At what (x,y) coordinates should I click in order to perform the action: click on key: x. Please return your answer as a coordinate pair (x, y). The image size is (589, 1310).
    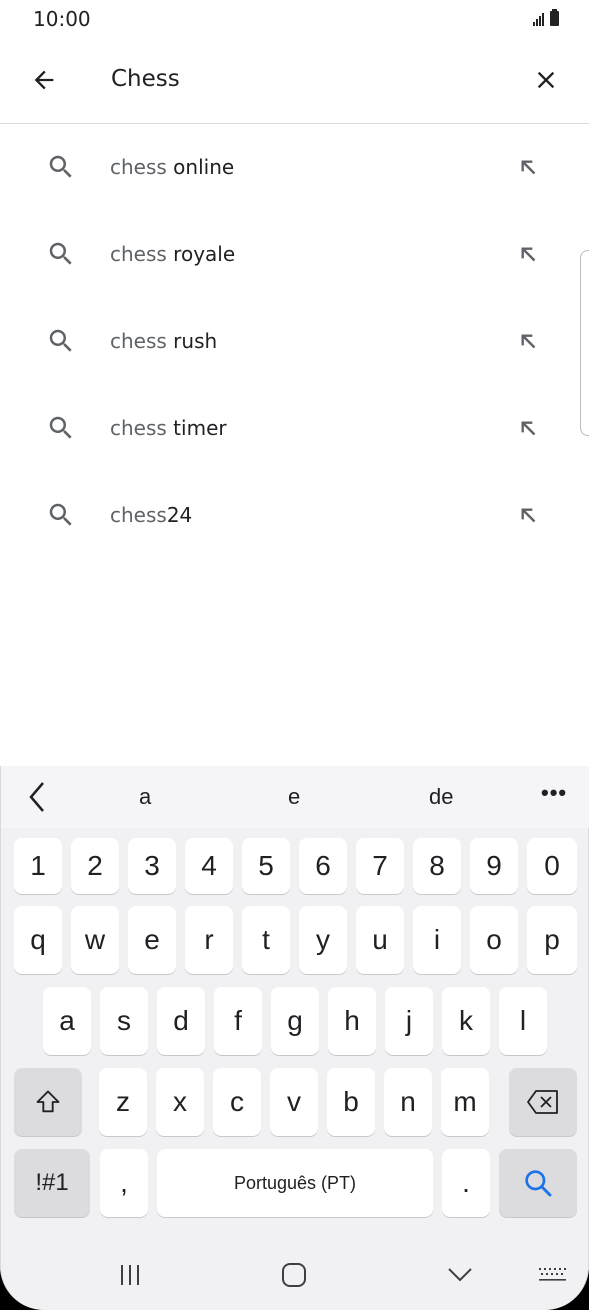
    Looking at the image, I should click on (180, 1102).